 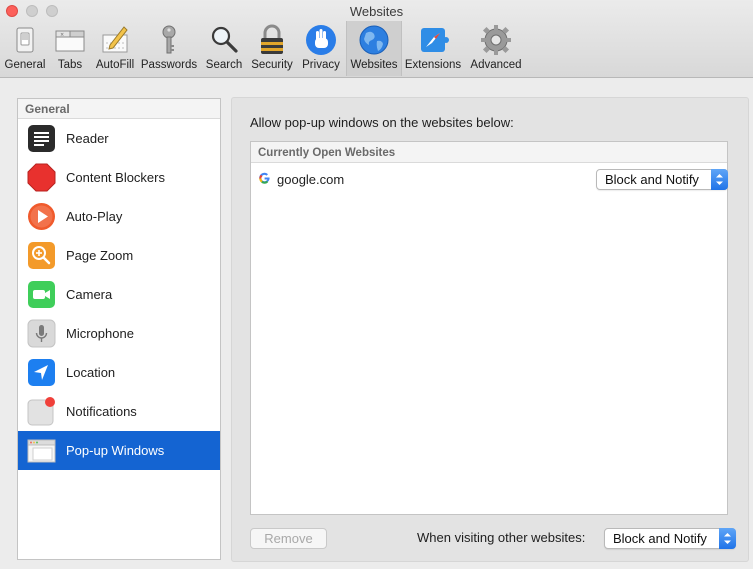 What do you see at coordinates (660, 538) in the screenshot?
I see `other-websites-value: Block and Notify` at bounding box center [660, 538].